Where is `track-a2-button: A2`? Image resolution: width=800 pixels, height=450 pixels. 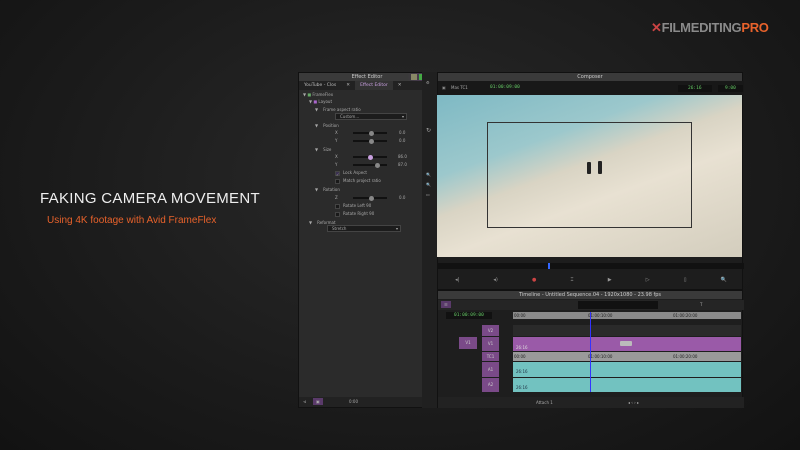 track-a2-button: A2 is located at coordinates (490, 385).